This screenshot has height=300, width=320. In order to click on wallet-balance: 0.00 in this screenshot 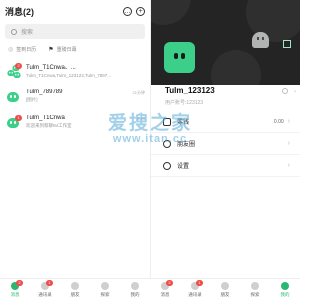, I will do `click(278, 121)`.